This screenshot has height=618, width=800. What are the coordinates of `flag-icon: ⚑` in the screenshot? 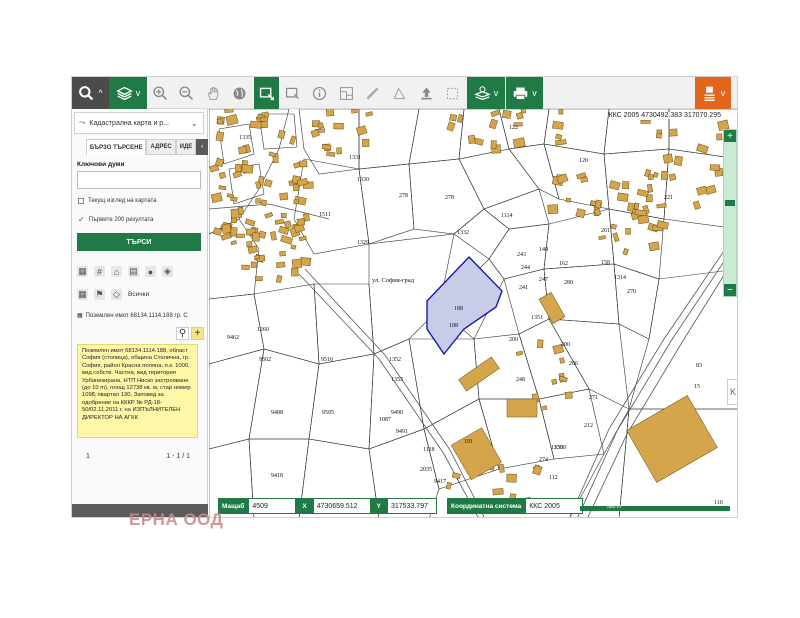 It's located at (99, 294).